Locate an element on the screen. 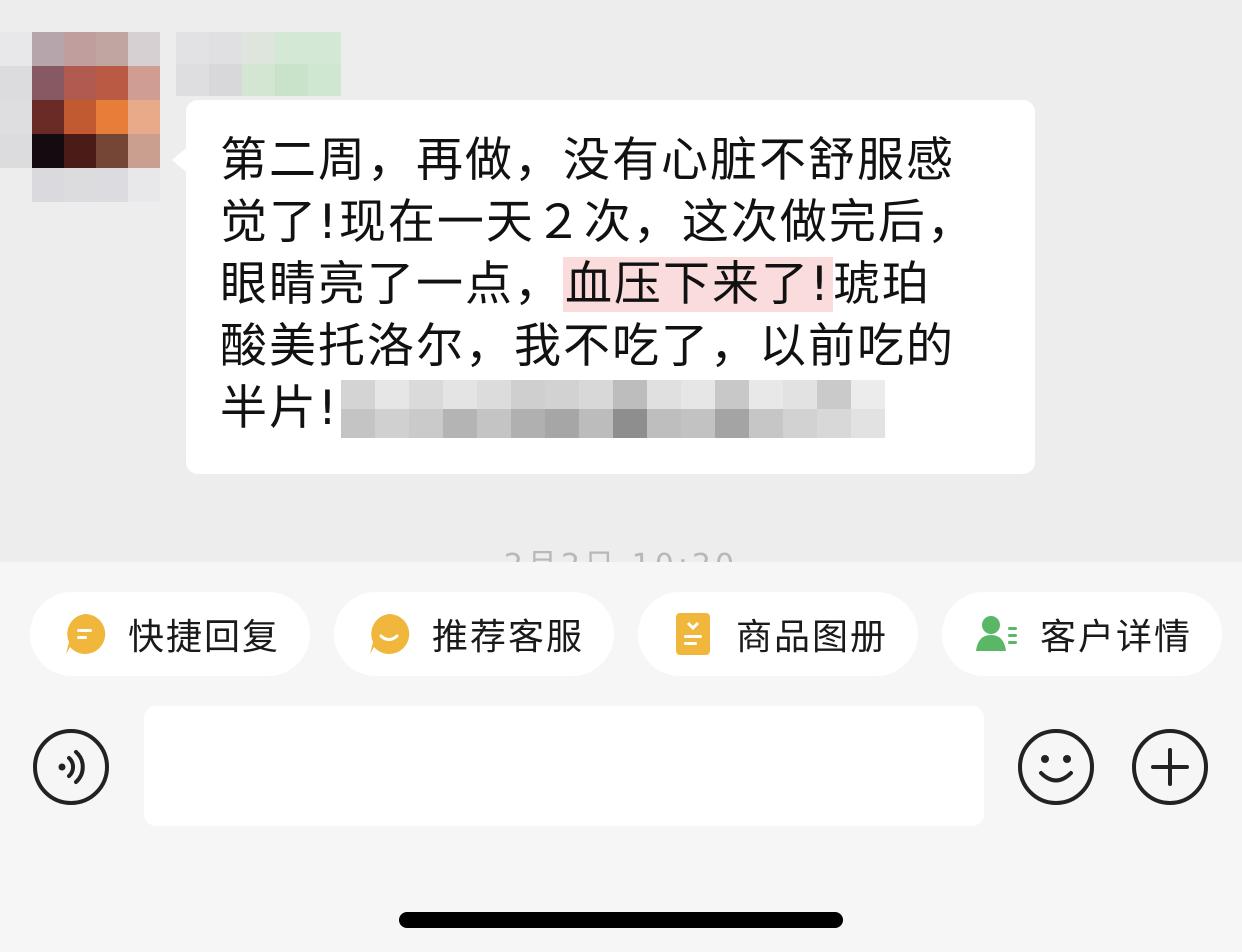 The height and width of the screenshot is (952, 1242). input-row is located at coordinates (621, 766).